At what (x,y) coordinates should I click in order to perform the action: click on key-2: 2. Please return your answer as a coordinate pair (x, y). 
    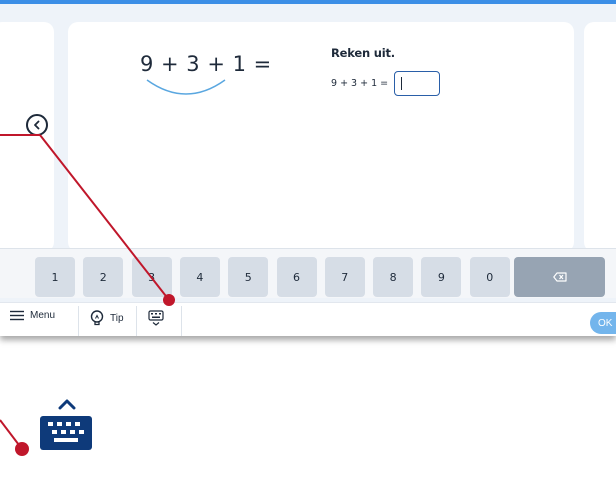
    Looking at the image, I should click on (103, 277).